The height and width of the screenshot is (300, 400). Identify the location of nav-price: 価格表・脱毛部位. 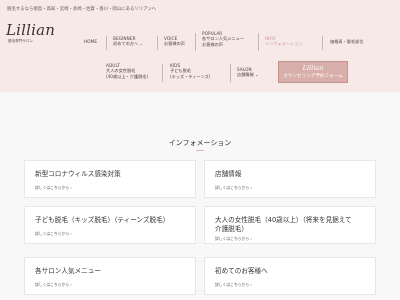
(347, 41).